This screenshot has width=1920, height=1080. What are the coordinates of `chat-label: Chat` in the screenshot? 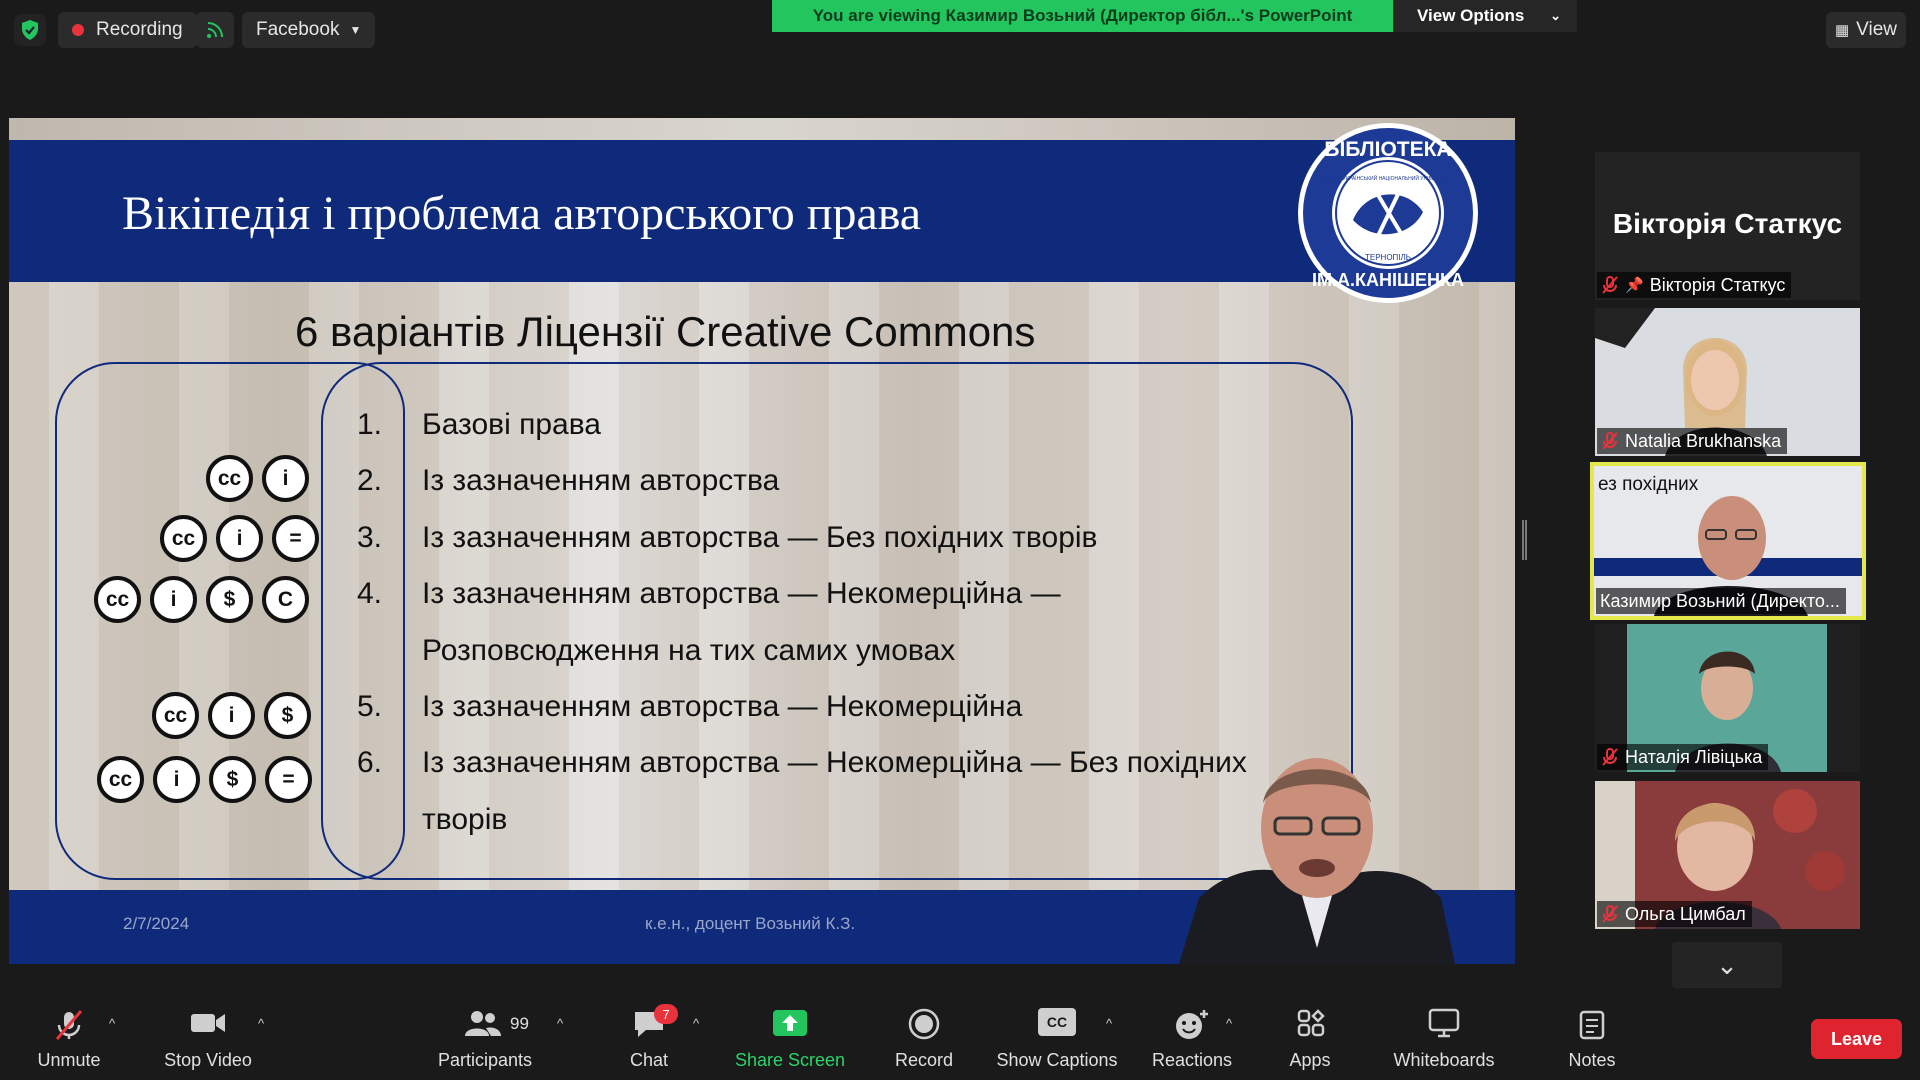 It's located at (649, 1060).